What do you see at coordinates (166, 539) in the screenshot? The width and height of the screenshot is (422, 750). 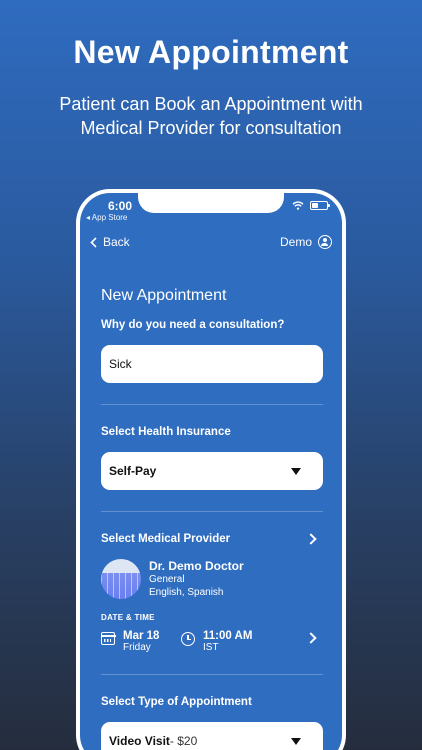 I see `provider-label: Select Medical Provider` at bounding box center [166, 539].